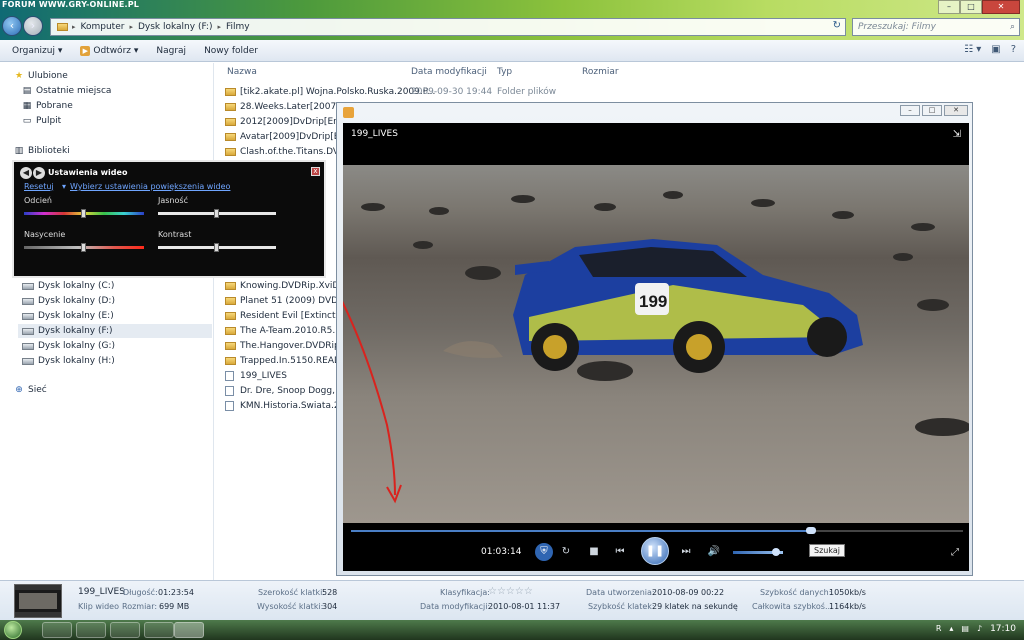 This screenshot has width=1024, height=640. What do you see at coordinates (231, 51) in the screenshot?
I see `new-folder-button: Nowy folder` at bounding box center [231, 51].